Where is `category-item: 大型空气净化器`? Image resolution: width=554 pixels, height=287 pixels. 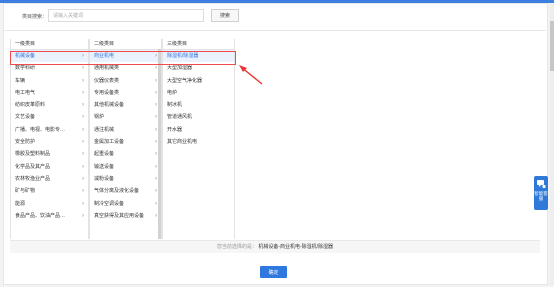
category-item: 大型空气净化器 is located at coordinates (198, 81).